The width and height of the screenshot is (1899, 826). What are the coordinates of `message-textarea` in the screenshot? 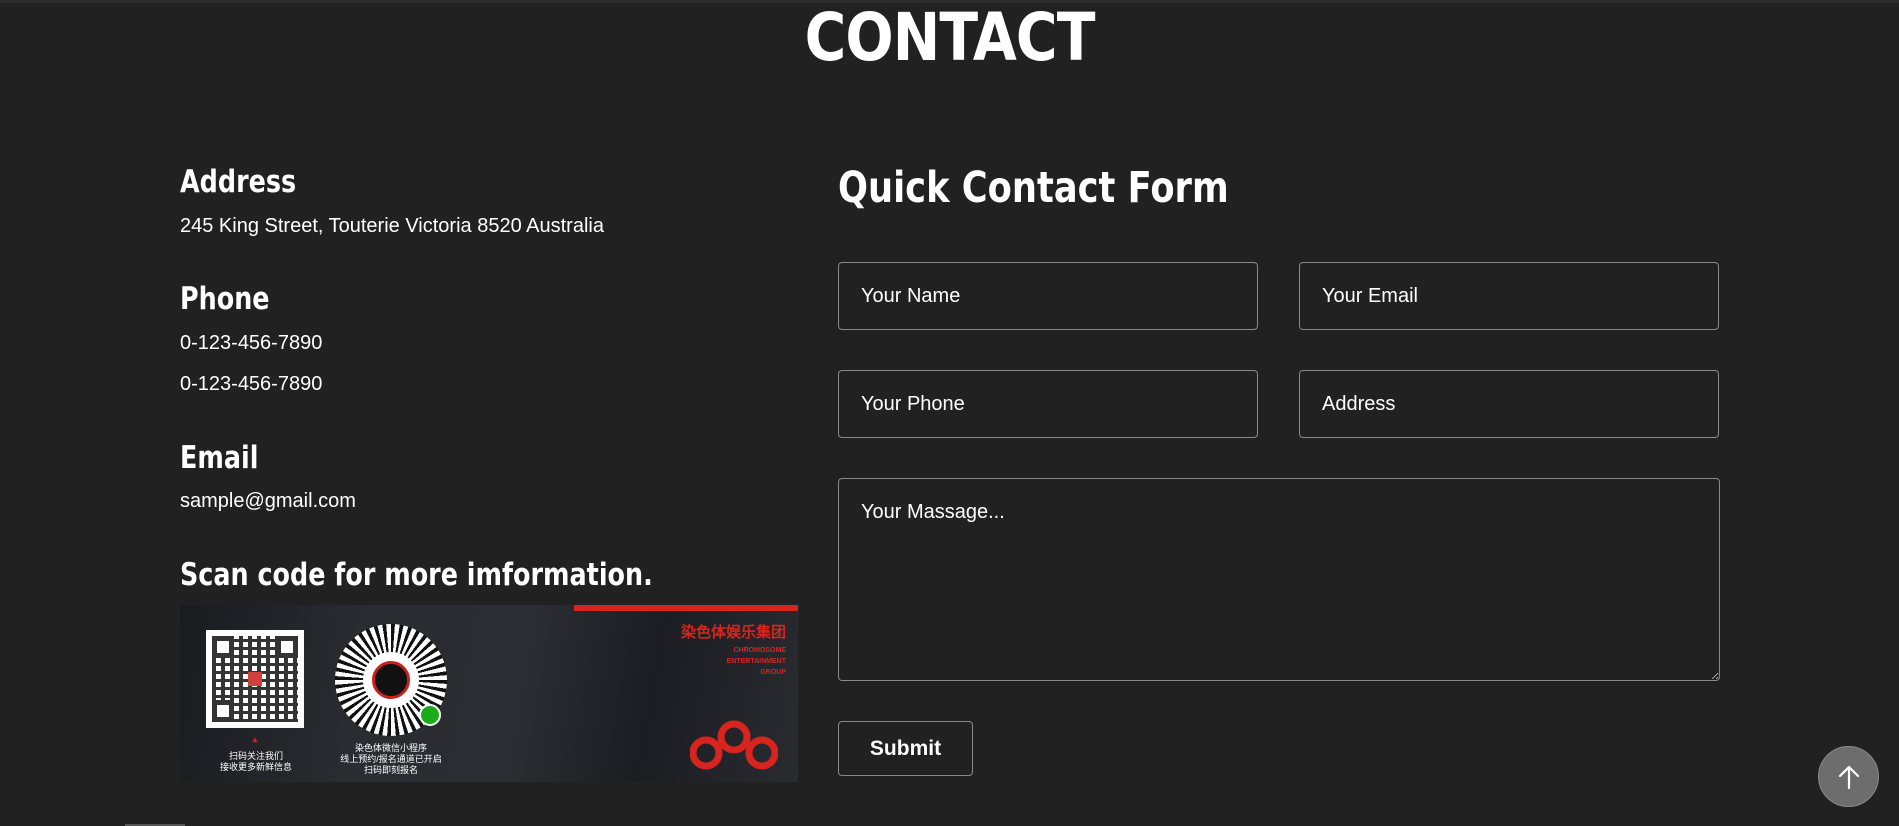 It's located at (1279, 579).